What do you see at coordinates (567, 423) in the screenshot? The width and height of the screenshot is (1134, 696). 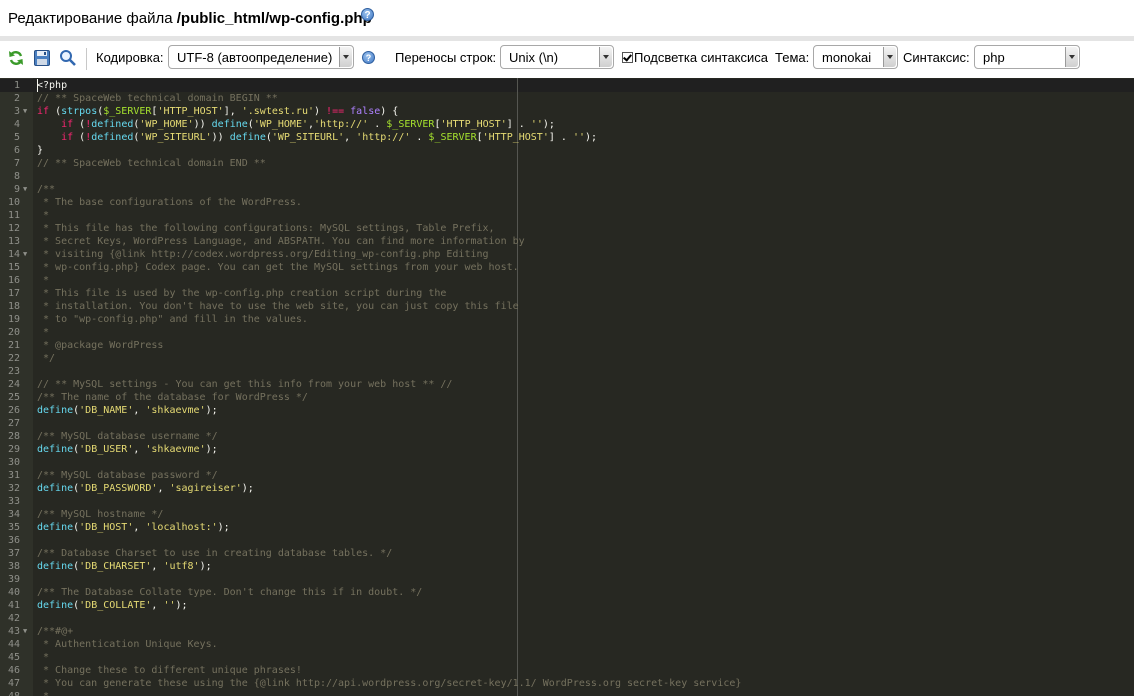 I see `code-line: 27` at bounding box center [567, 423].